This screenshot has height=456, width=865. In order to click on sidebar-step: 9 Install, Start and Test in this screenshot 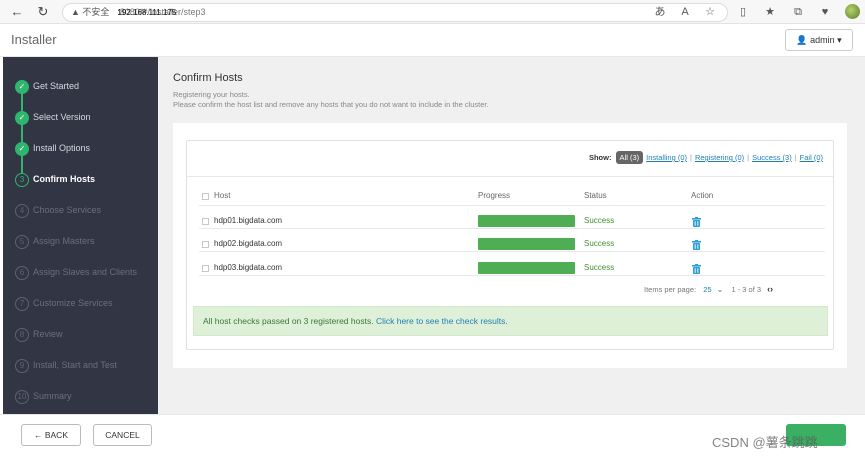, I will do `click(80, 367)`.